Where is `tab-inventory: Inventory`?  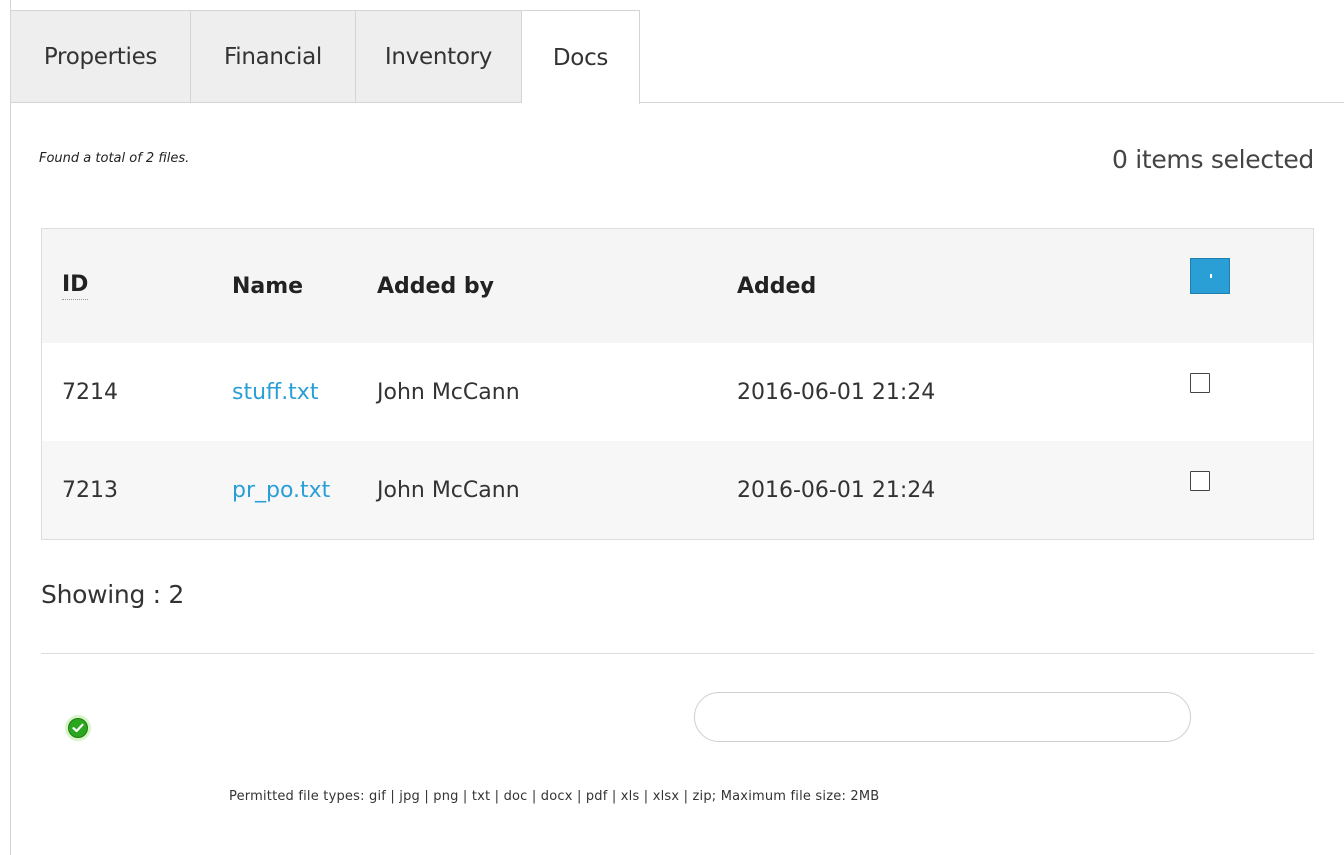 tab-inventory: Inventory is located at coordinates (439, 56).